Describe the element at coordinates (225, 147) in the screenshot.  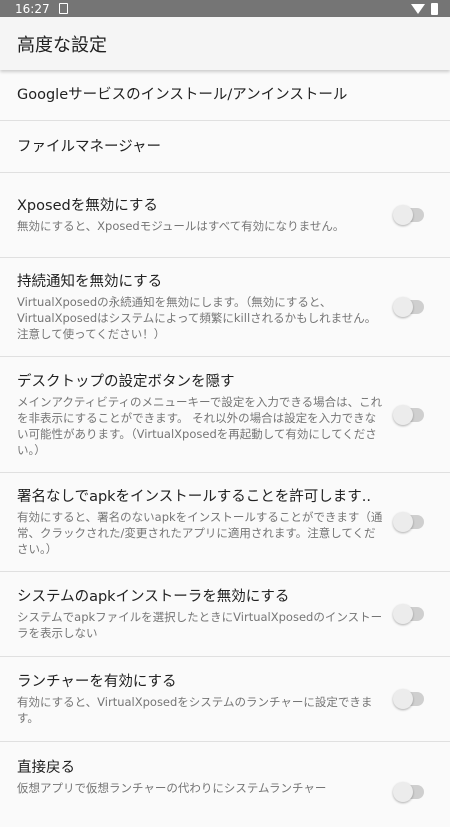
I see `setting-file-manager: ファイルマネージャー` at that location.